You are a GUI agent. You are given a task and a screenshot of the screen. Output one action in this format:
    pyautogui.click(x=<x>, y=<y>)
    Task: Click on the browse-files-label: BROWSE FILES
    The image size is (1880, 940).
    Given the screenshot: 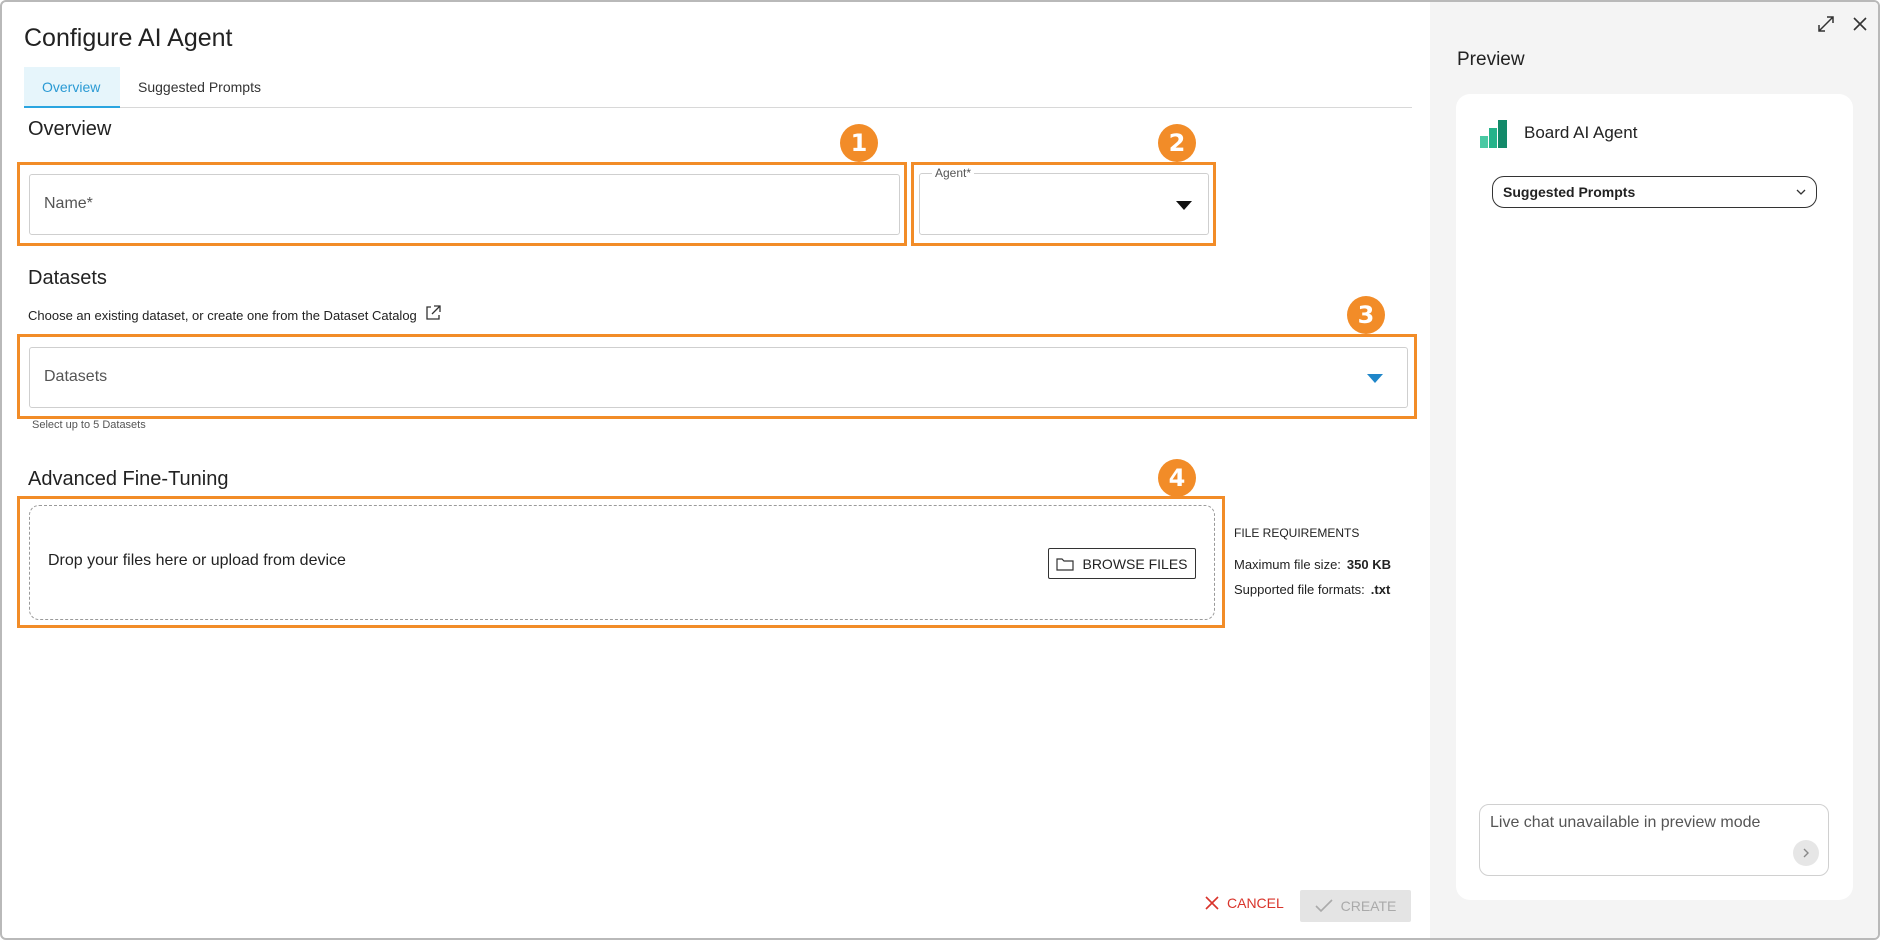 What is the action you would take?
    pyautogui.click(x=1135, y=563)
    